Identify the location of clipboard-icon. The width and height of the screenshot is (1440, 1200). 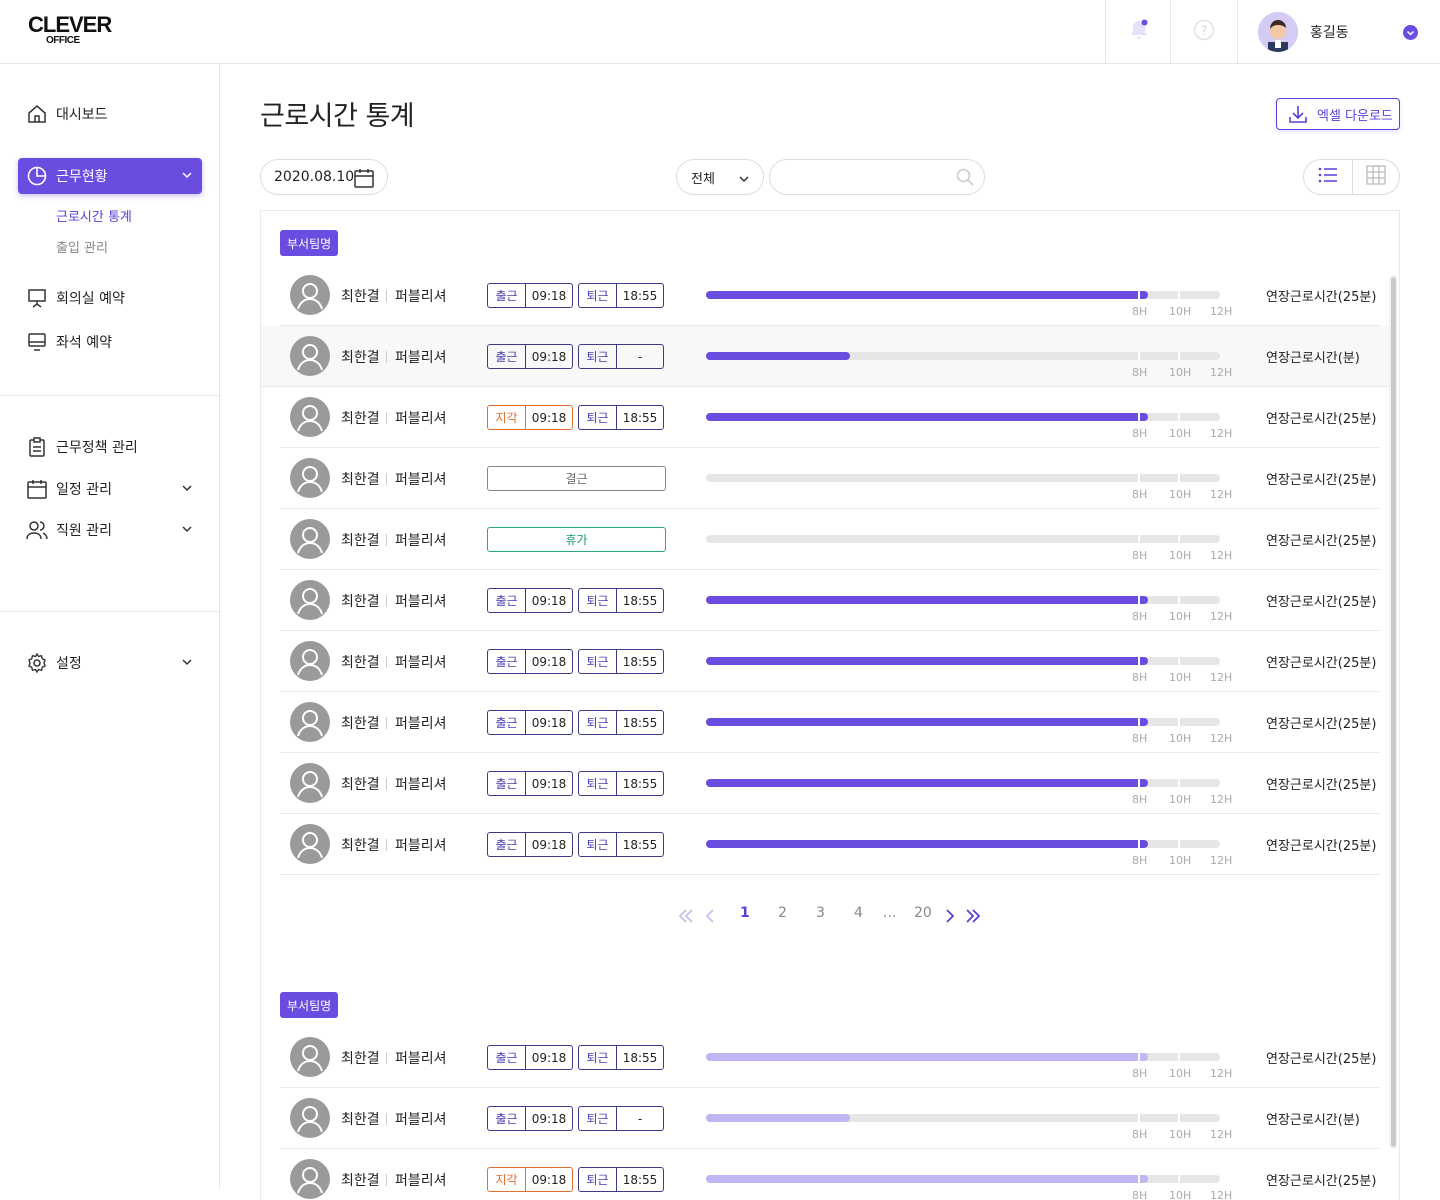
(37, 447).